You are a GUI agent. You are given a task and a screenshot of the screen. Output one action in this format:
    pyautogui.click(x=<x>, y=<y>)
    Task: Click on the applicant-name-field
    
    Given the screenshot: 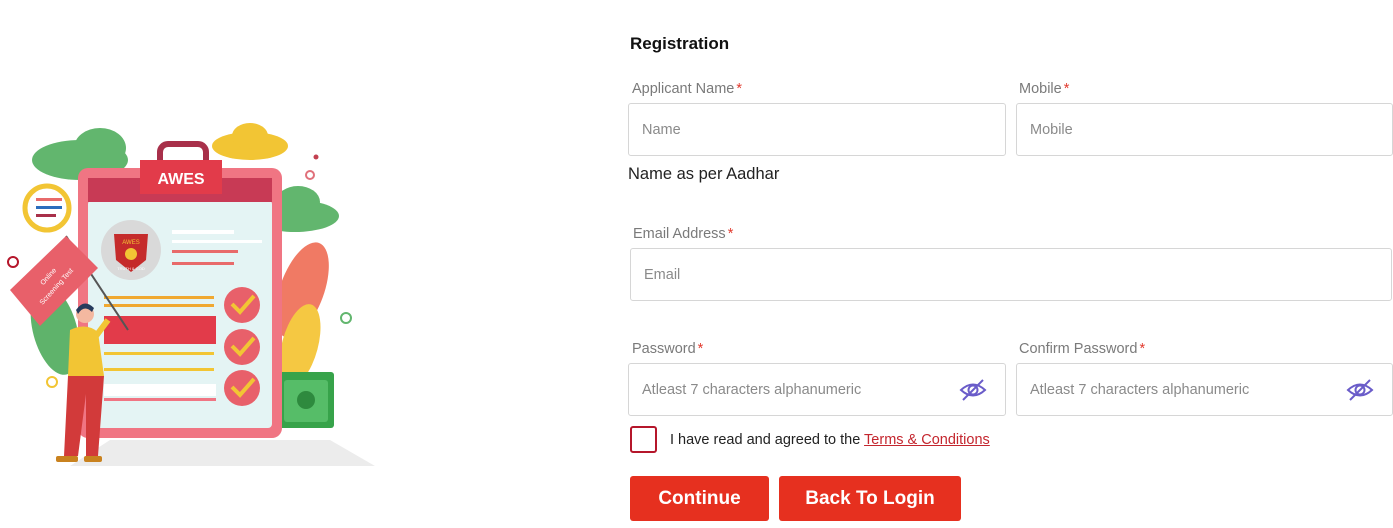 What is the action you would take?
    pyautogui.click(x=817, y=129)
    